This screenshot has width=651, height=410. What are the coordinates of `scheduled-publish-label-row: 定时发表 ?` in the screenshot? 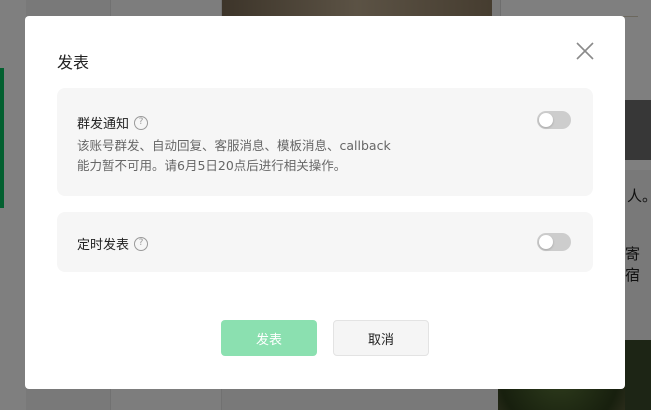 It's located at (113, 243).